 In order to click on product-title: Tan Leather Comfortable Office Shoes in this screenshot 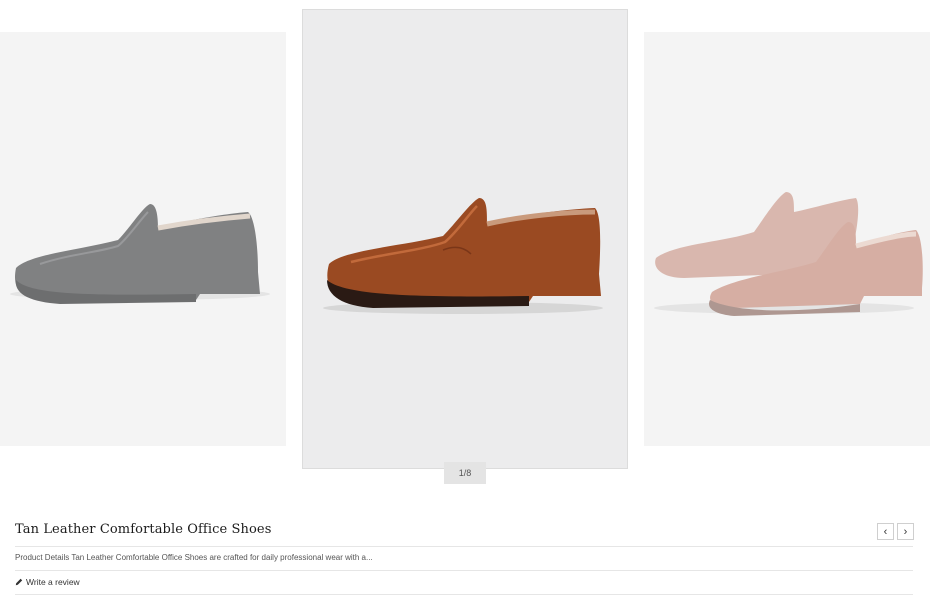, I will do `click(143, 529)`.